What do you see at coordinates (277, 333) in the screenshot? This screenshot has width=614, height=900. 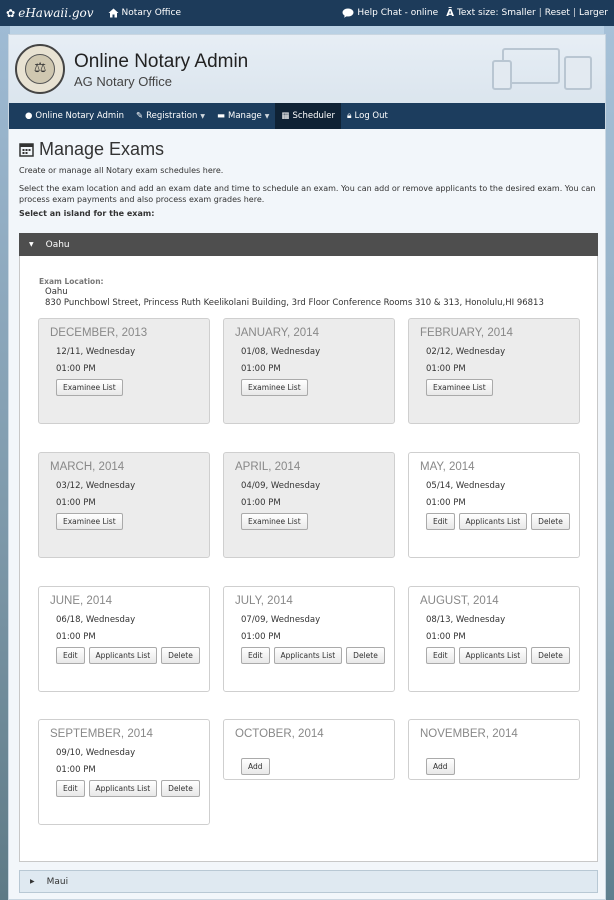 I see `exam-month: JANUARY, 2014` at bounding box center [277, 333].